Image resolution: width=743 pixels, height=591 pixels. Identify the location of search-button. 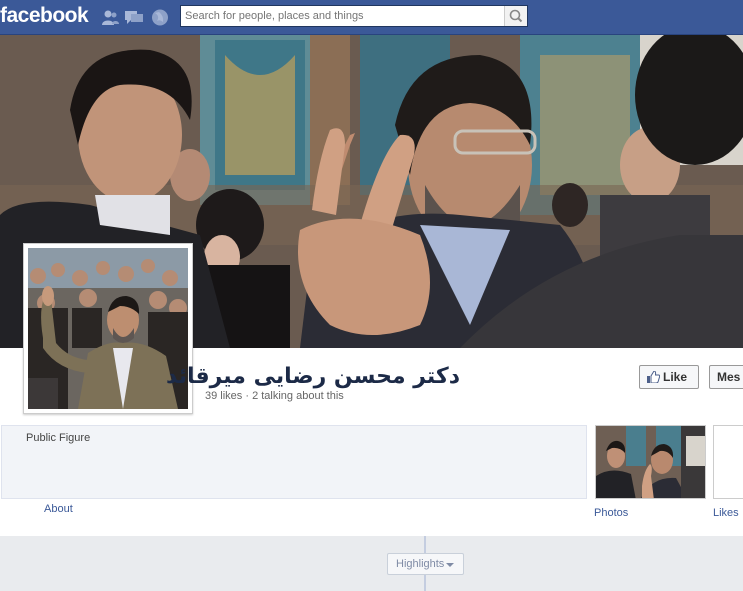
(515, 16).